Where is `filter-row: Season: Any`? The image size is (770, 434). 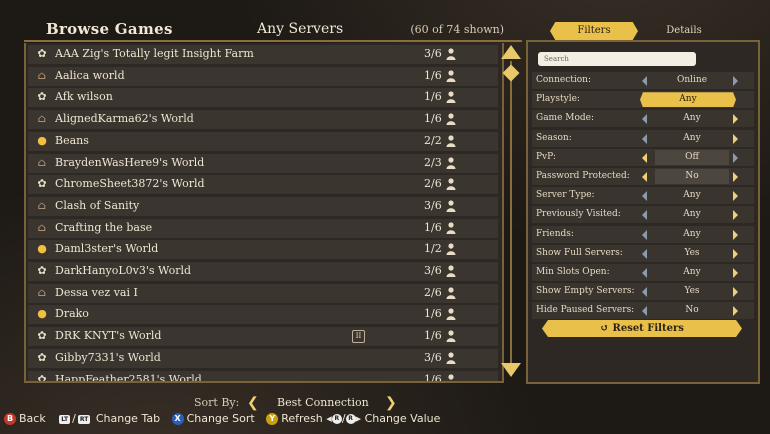
filter-row: Season: Any is located at coordinates (643, 138).